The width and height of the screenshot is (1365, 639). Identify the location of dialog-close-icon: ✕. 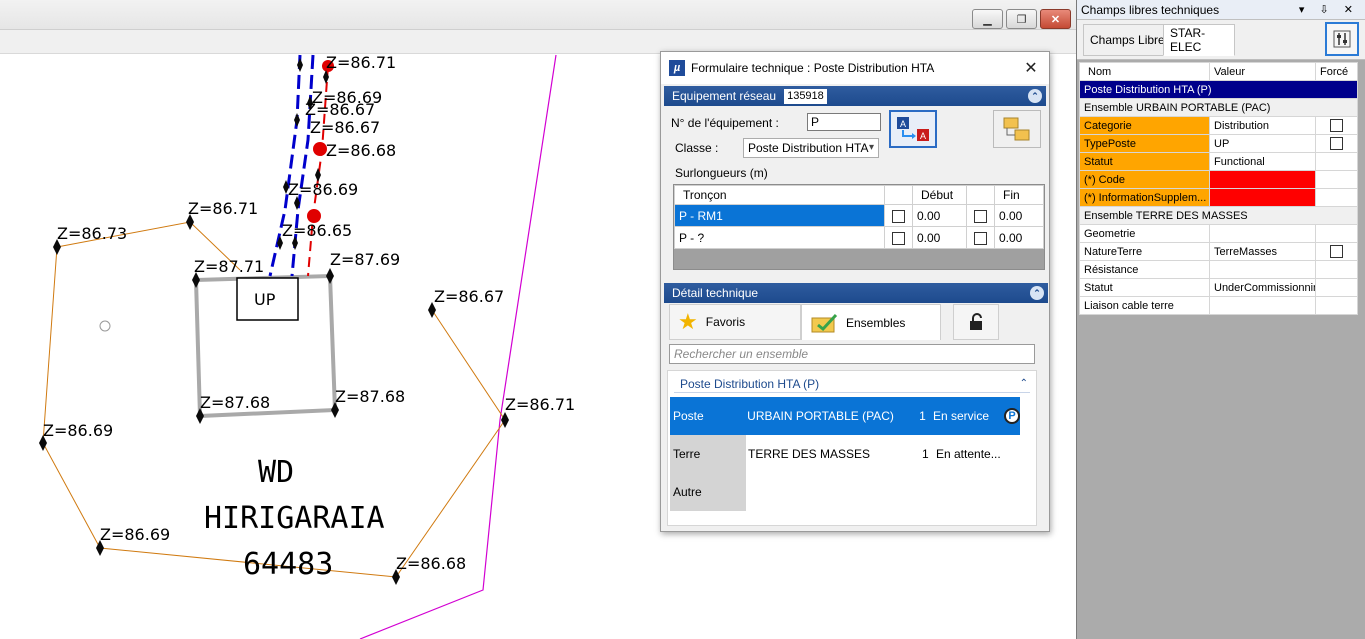
(1031, 68).